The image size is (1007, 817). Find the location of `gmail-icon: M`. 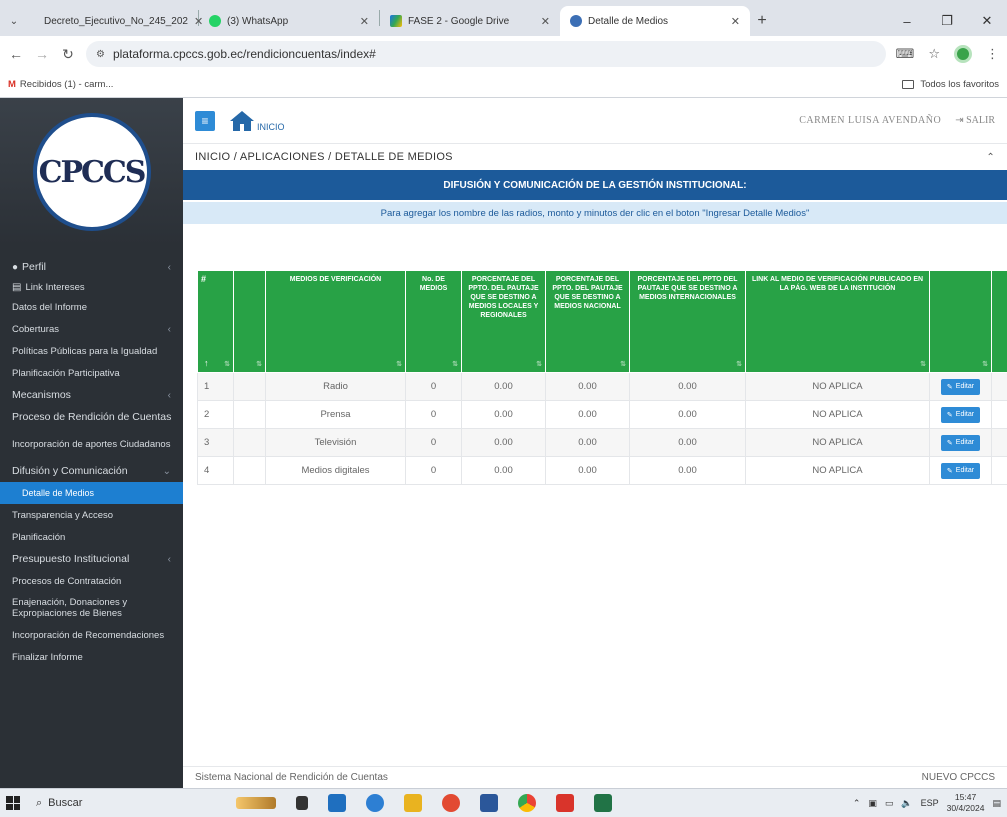

gmail-icon: M is located at coordinates (12, 84).